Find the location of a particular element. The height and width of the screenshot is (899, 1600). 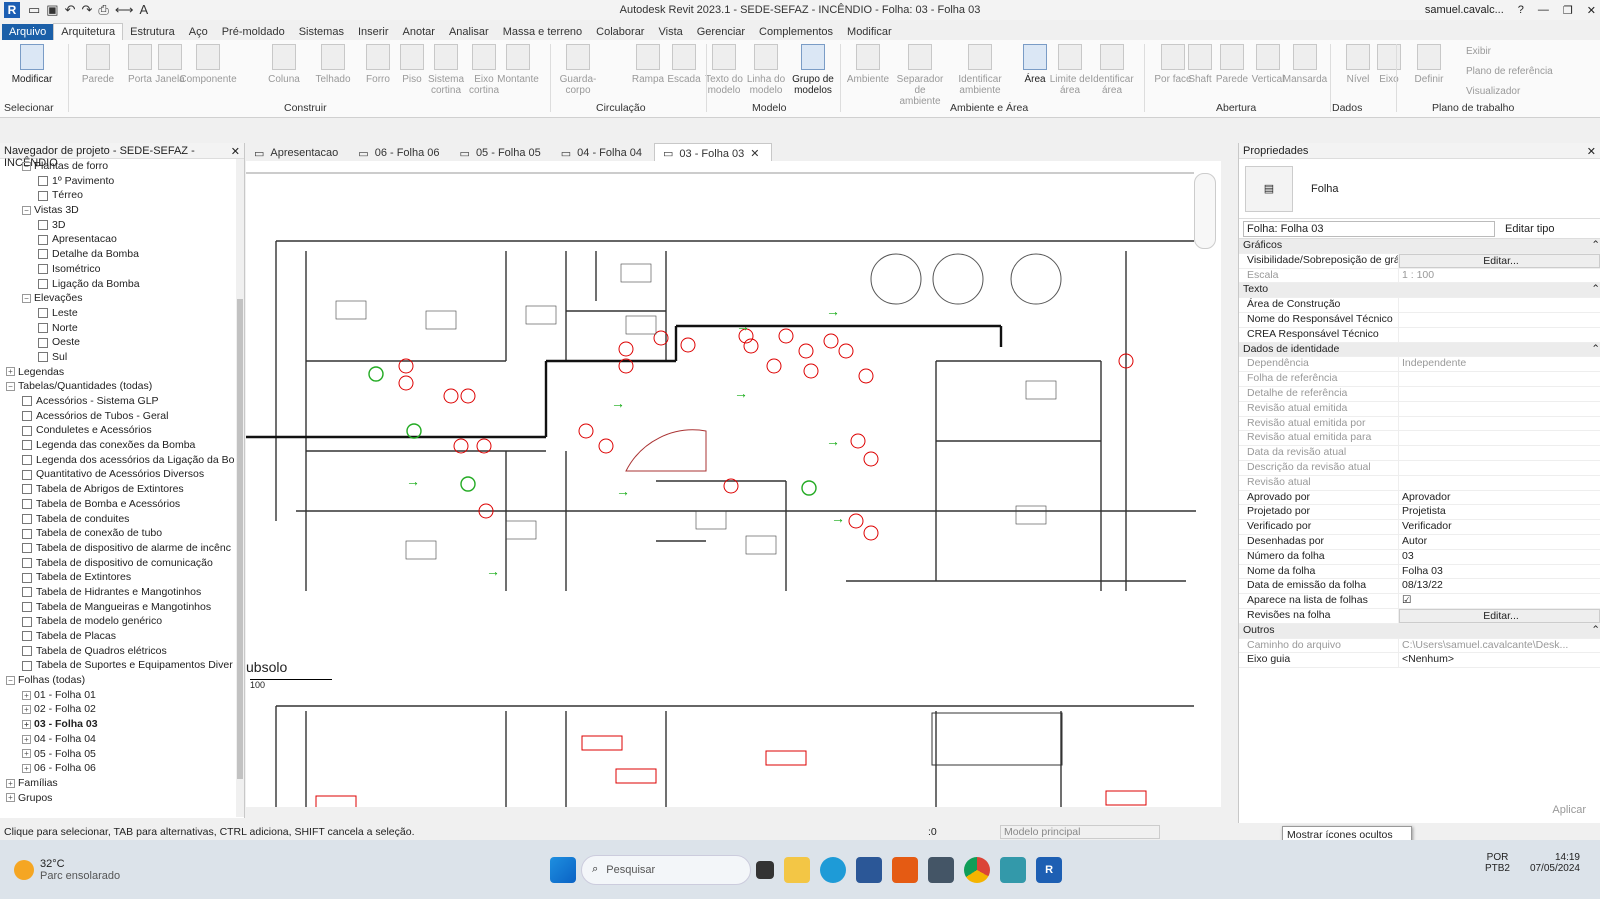

browser-node: Quantitativo de Acessórios Diversos is located at coordinates (118, 474).